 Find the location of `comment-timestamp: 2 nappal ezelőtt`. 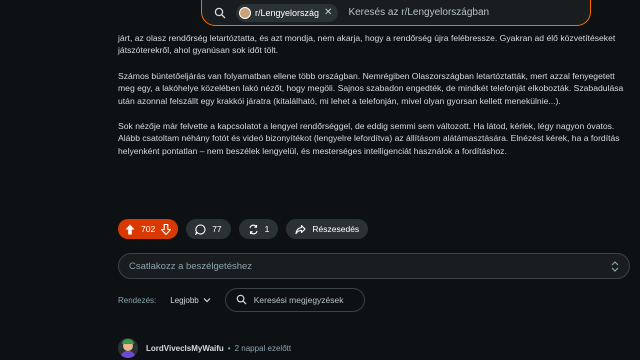

comment-timestamp: 2 nappal ezelőtt is located at coordinates (263, 348).